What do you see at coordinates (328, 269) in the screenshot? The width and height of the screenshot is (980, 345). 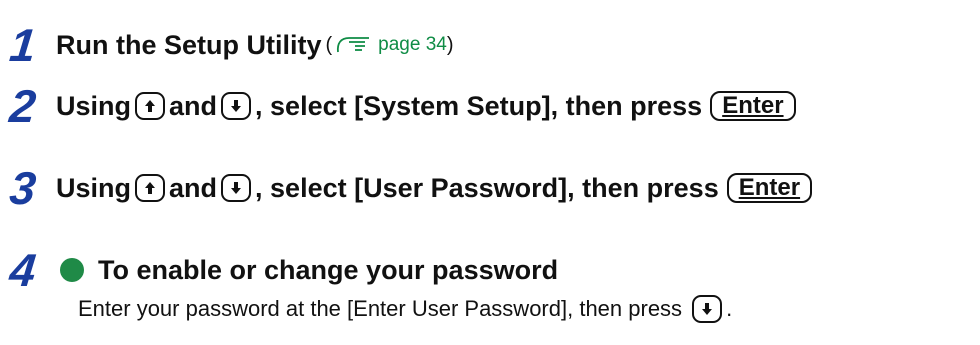 I see `subheading: To enable or change your password` at bounding box center [328, 269].